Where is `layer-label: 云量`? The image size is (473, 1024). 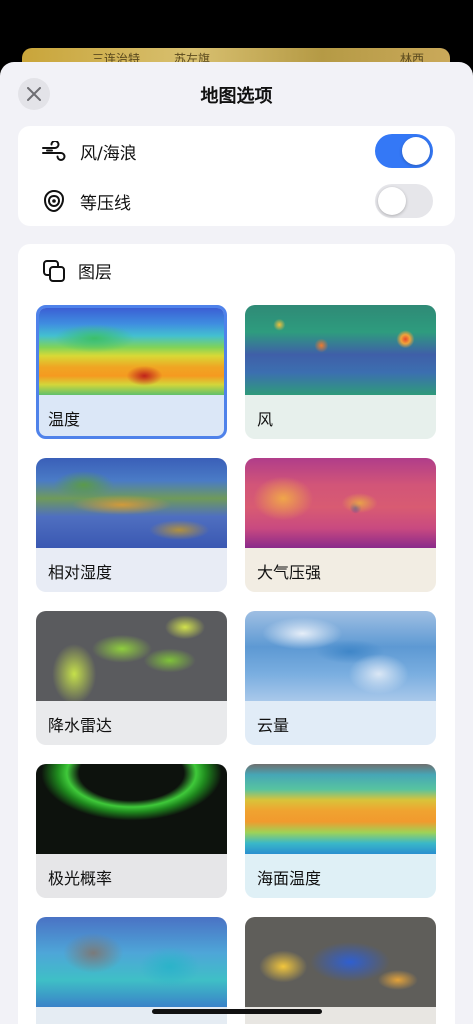 layer-label: 云量 is located at coordinates (273, 725).